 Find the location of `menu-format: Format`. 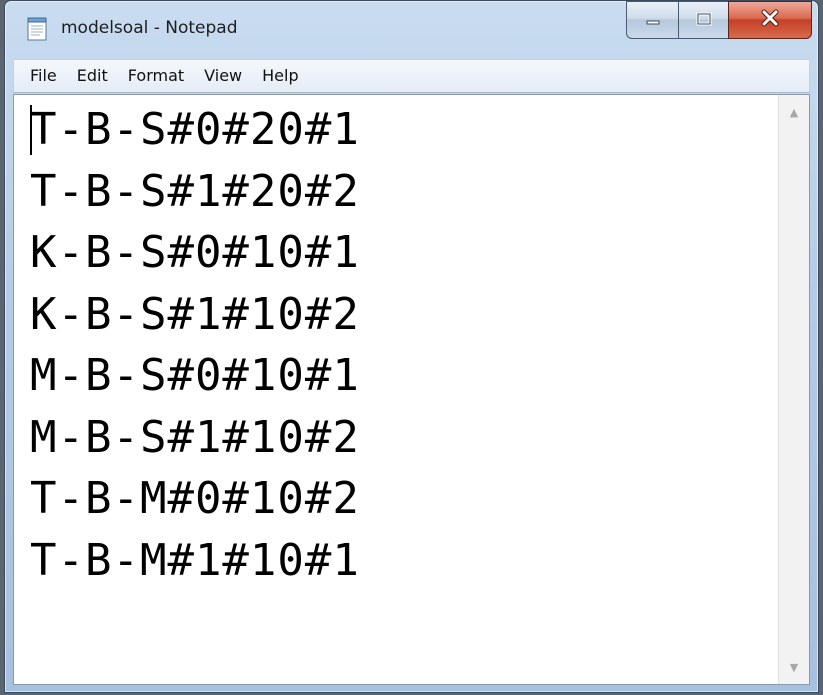

menu-format: Format is located at coordinates (156, 76).